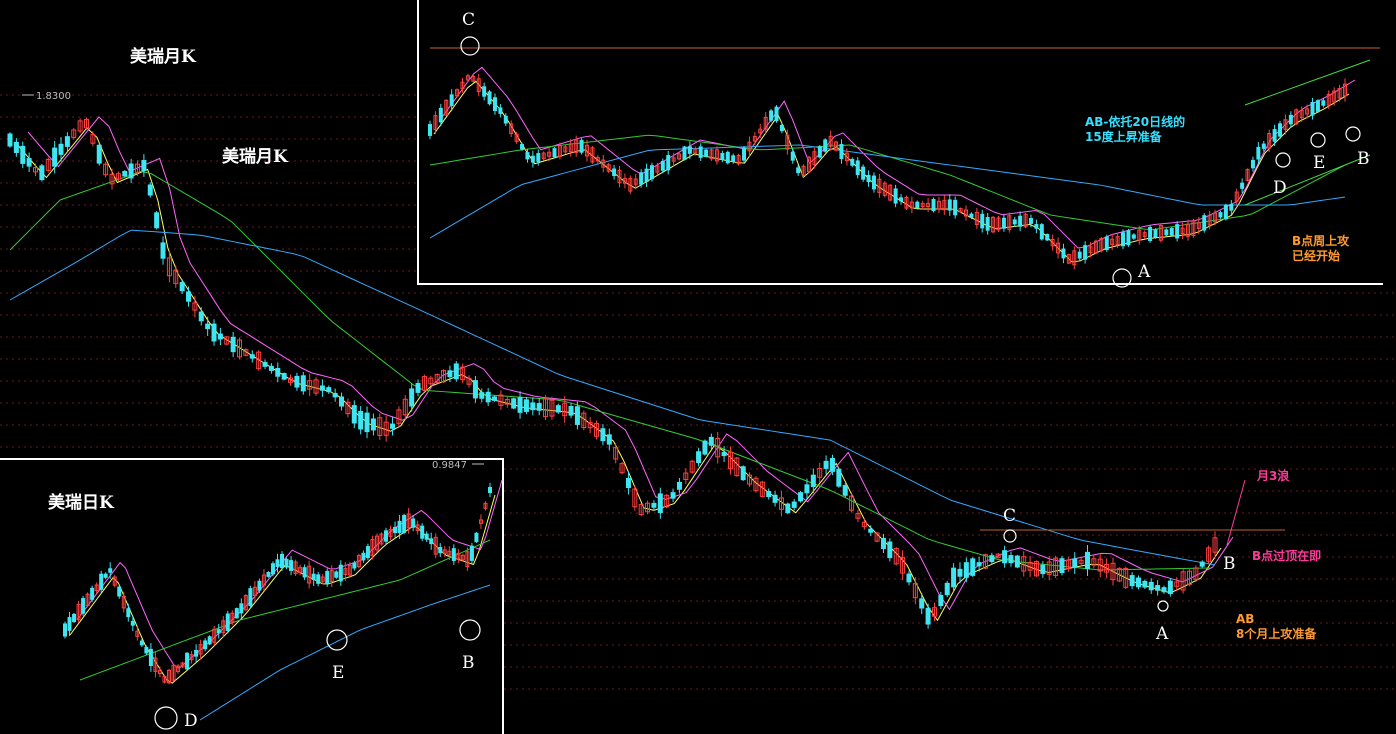 Image resolution: width=1396 pixels, height=734 pixels. Describe the element at coordinates (1321, 240) in the screenshot. I see `weekly-note2-line1: B点周上攻` at that location.